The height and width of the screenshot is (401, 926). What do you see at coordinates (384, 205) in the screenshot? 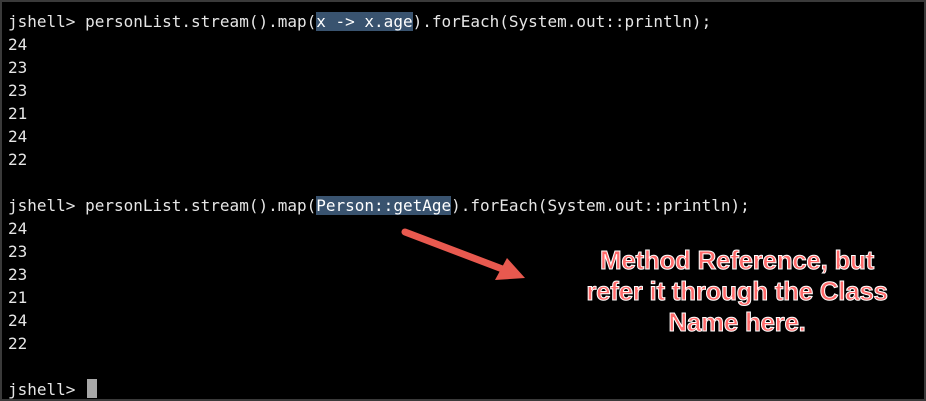
I see `selected-text-method-reference: Person::getAge` at bounding box center [384, 205].